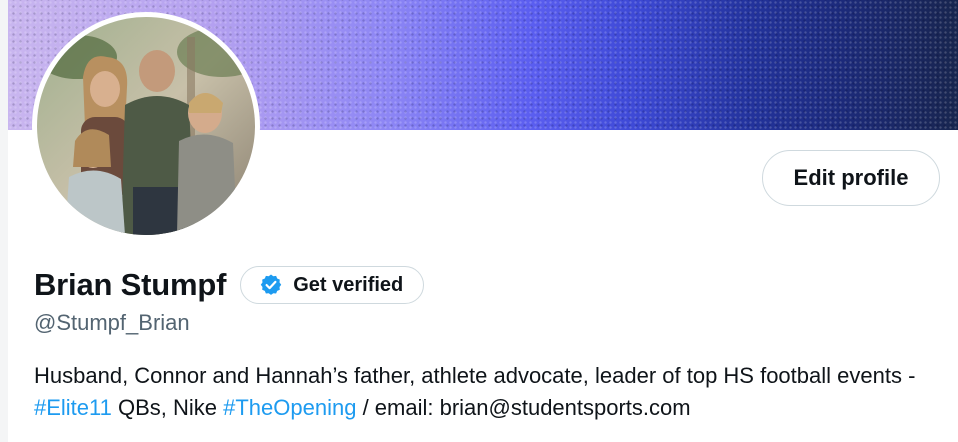 Image resolution: width=958 pixels, height=442 pixels. Describe the element at coordinates (167, 407) in the screenshot. I see `bio-text-2: QBs, Nike` at that location.